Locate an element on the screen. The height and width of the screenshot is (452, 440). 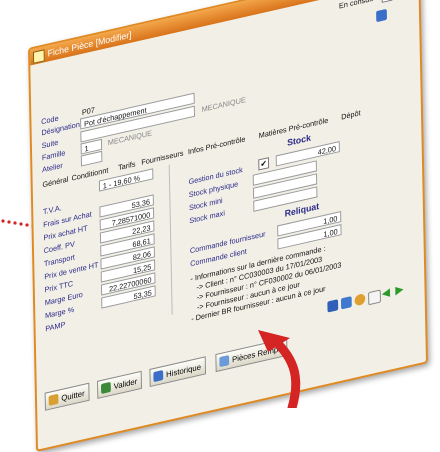
left-row-8-label: Marge % is located at coordinates (59, 312).